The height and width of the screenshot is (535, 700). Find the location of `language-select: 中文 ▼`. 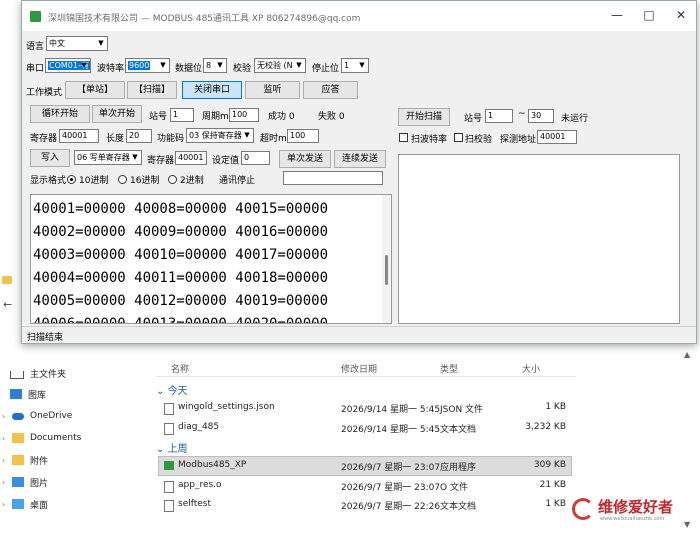

language-select: 中文 ▼ is located at coordinates (77, 43).